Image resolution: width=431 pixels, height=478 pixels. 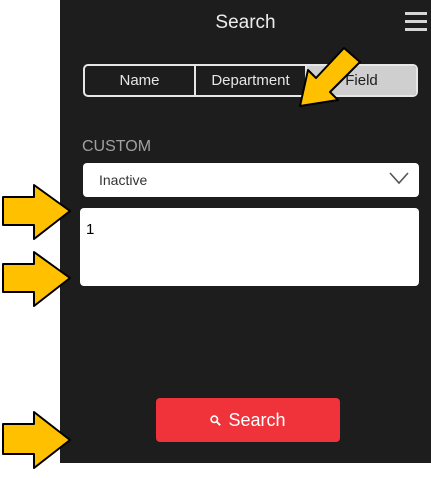 I want to click on search-button: Search, so click(x=248, y=420).